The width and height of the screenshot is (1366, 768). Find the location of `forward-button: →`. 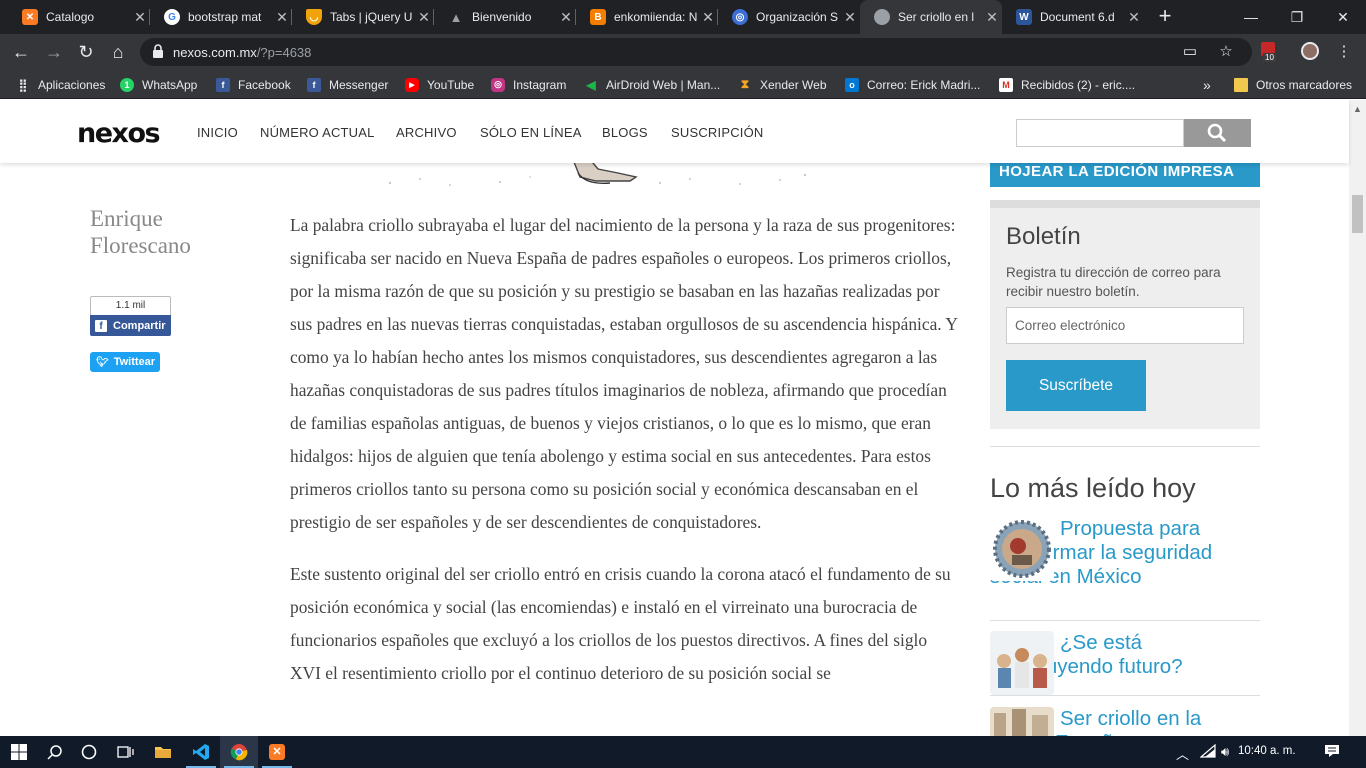

forward-button: → is located at coordinates (54, 52).